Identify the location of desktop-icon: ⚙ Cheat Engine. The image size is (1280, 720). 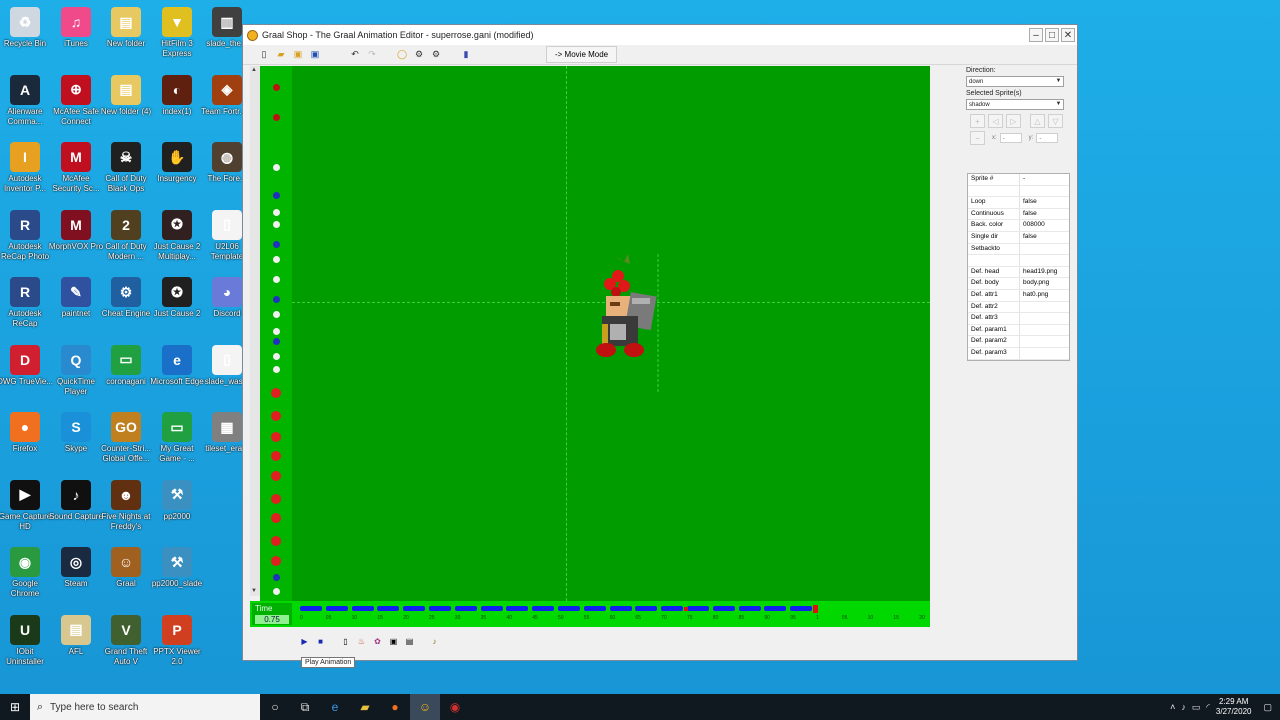
(126, 305).